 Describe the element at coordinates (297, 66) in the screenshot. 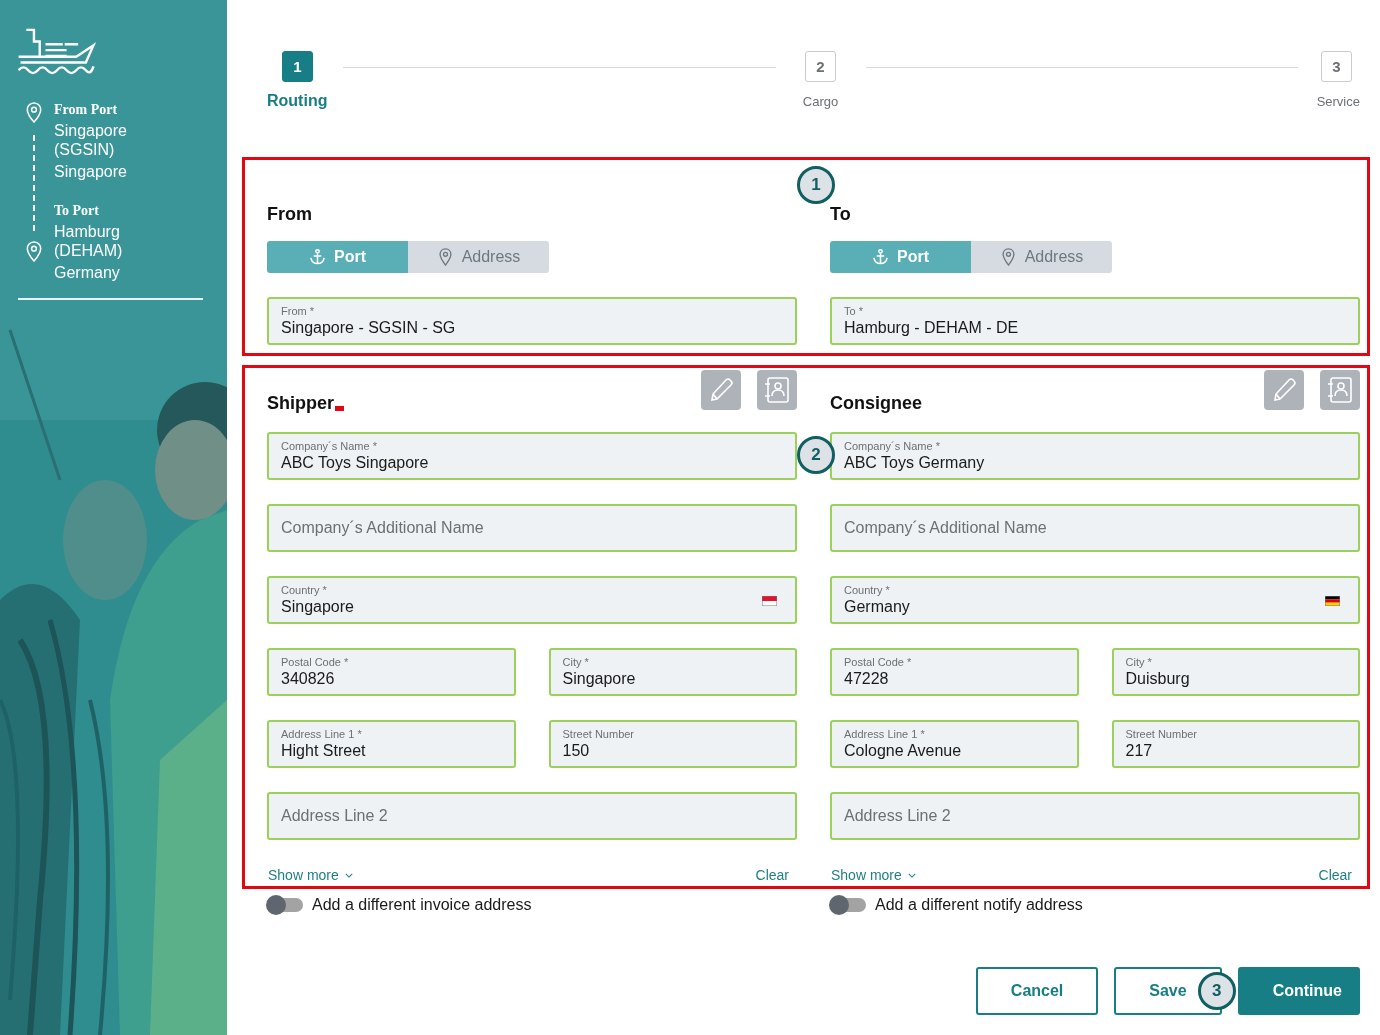

I see `step-number: 1` at that location.